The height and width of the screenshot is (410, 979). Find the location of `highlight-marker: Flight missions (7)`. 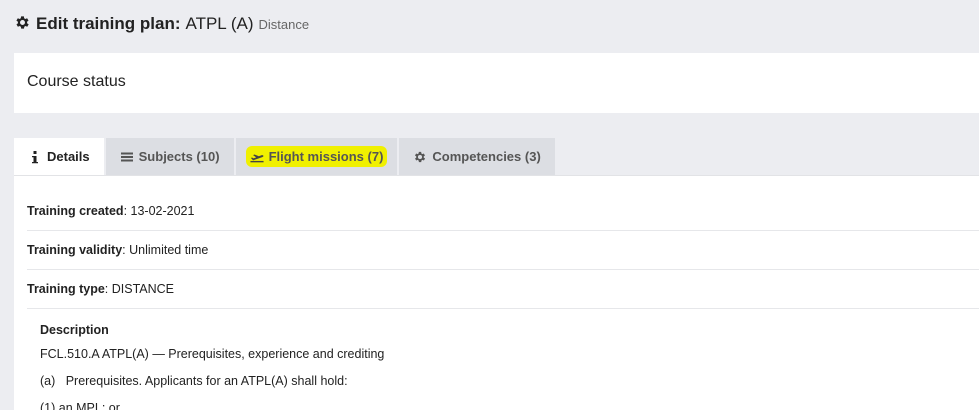

highlight-marker: Flight missions (7) is located at coordinates (316, 156).